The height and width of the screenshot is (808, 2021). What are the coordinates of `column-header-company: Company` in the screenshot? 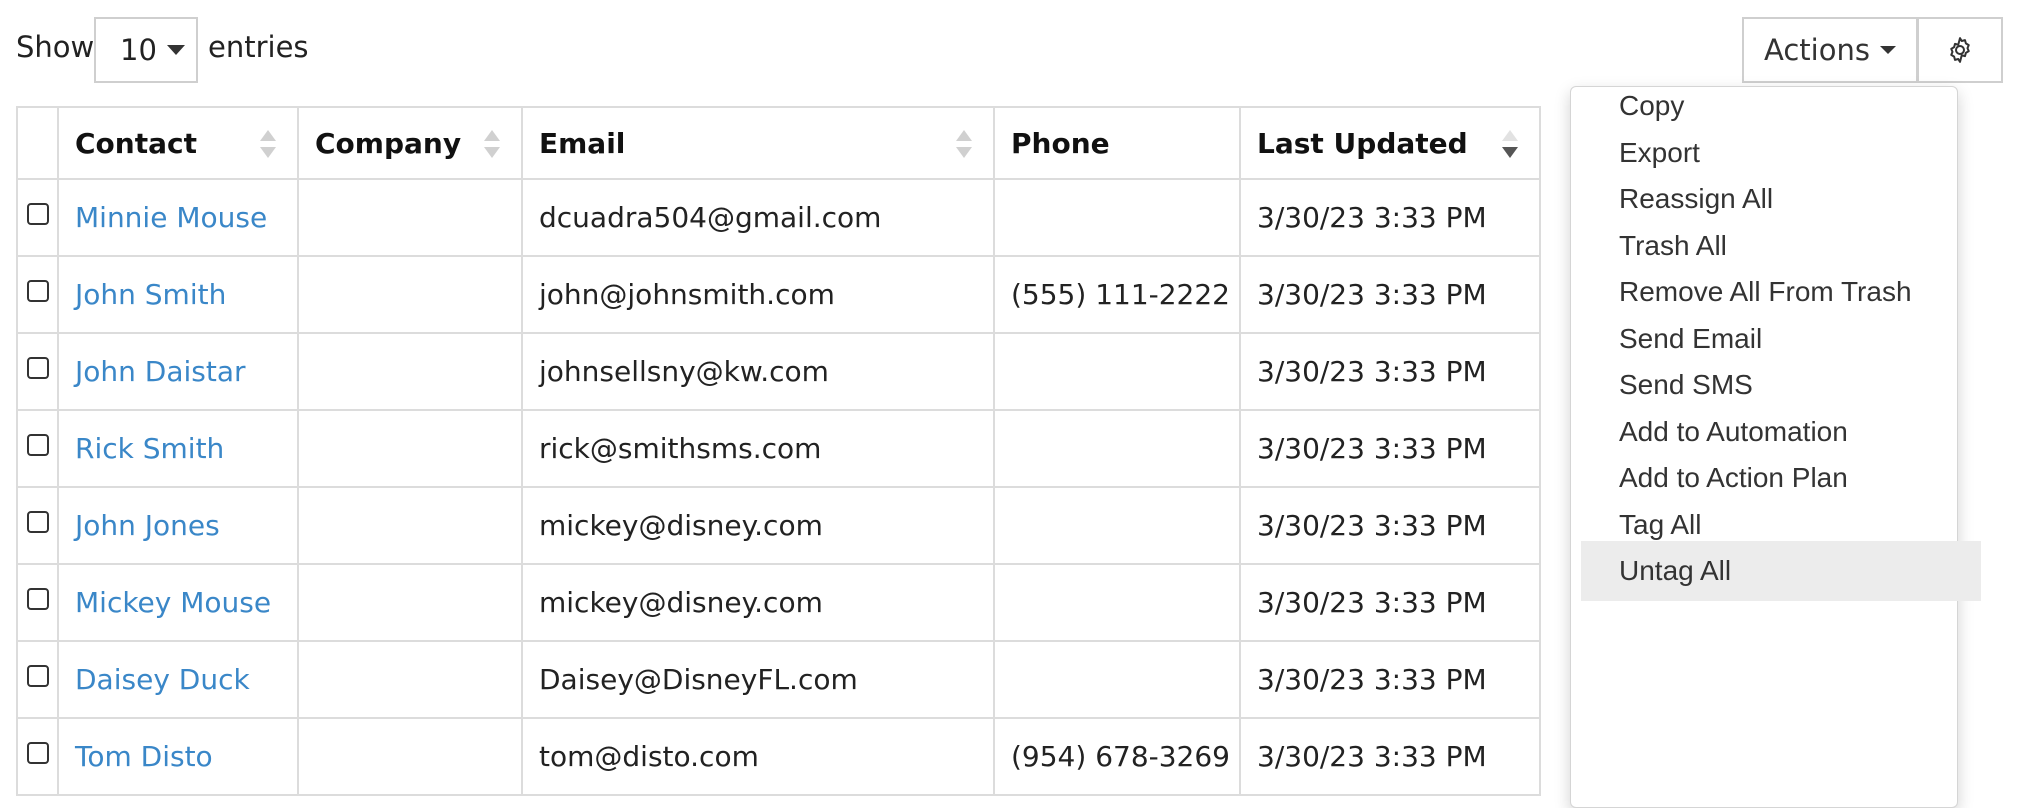 It's located at (410, 143).